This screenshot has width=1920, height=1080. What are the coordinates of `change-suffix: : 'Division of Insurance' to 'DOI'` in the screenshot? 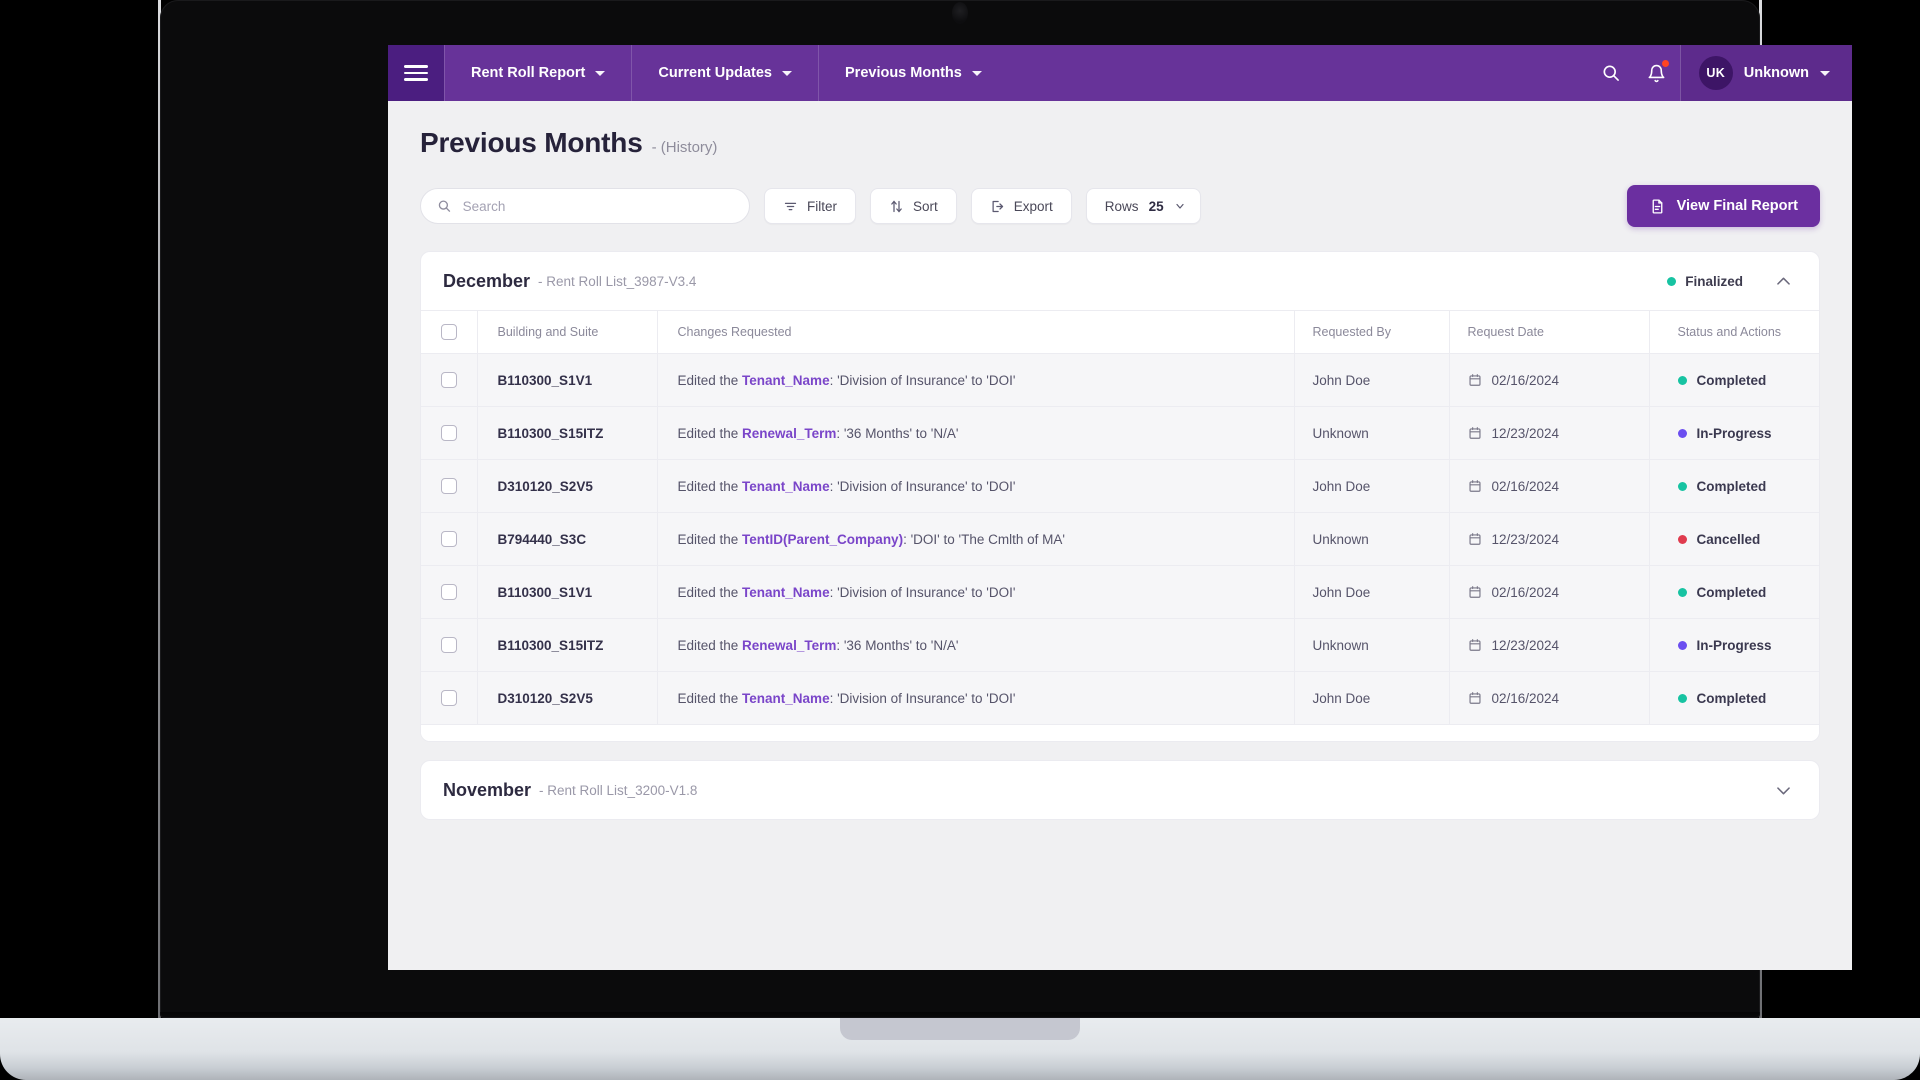 It's located at (922, 380).